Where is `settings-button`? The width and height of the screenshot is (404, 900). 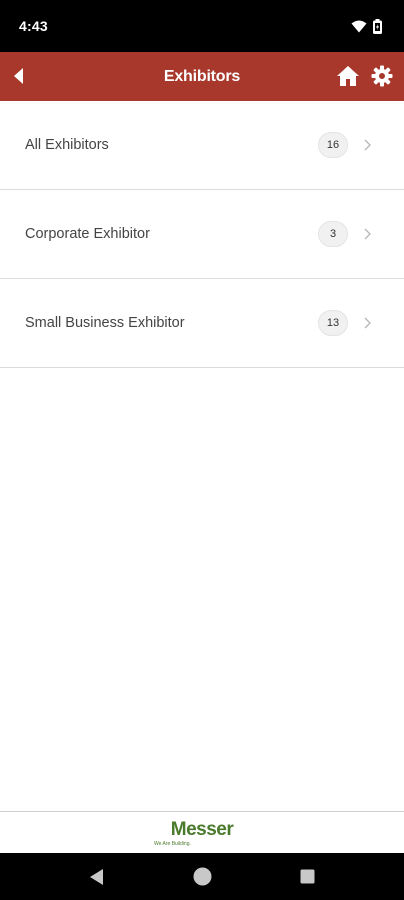 settings-button is located at coordinates (382, 76).